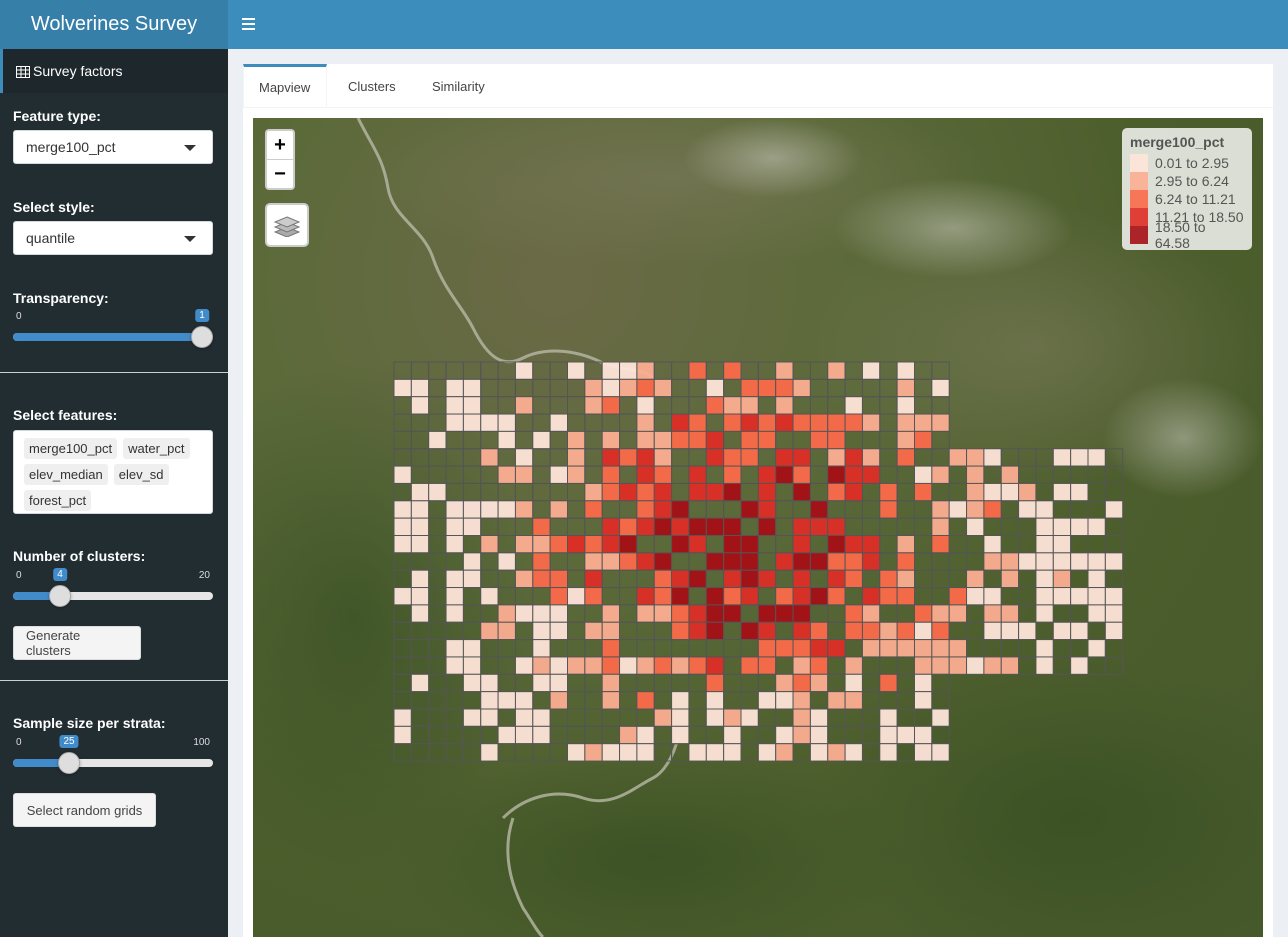  What do you see at coordinates (113, 589) in the screenshot?
I see `clusters-slider: 0 20 4` at bounding box center [113, 589].